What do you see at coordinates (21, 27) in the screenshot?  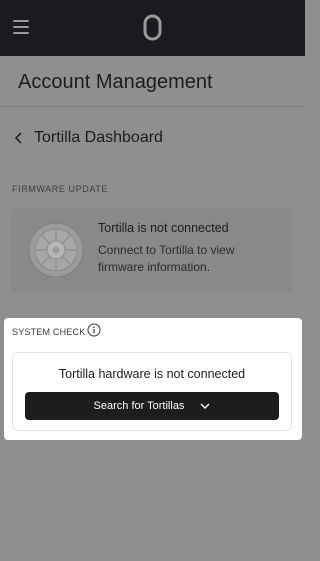 I see `hamburger-menu-icon` at bounding box center [21, 27].